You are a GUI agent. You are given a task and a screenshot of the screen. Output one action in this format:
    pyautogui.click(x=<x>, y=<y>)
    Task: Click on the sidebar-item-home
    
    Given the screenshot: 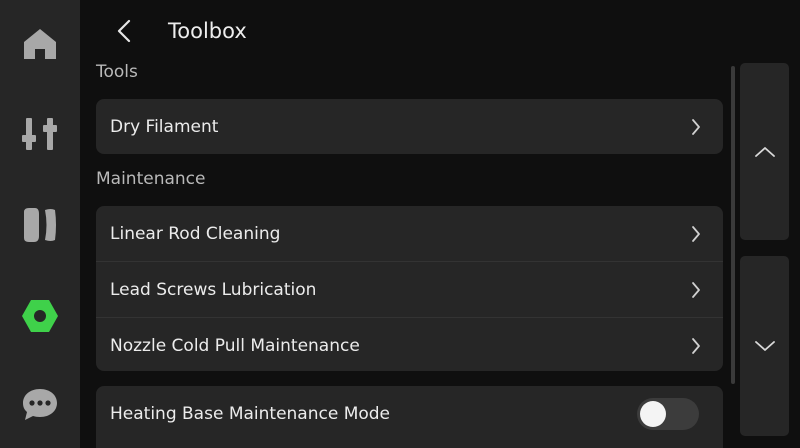 What is the action you would take?
    pyautogui.click(x=40, y=44)
    